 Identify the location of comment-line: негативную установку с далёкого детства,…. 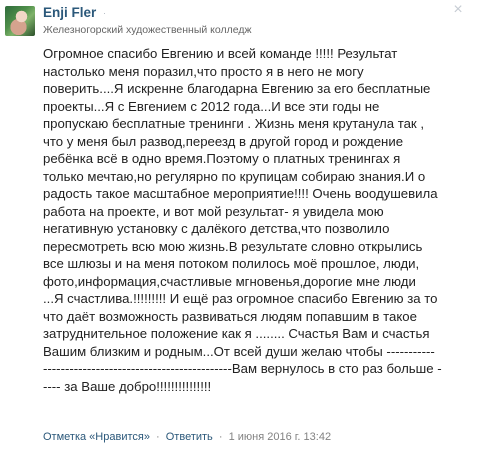
(216, 228).